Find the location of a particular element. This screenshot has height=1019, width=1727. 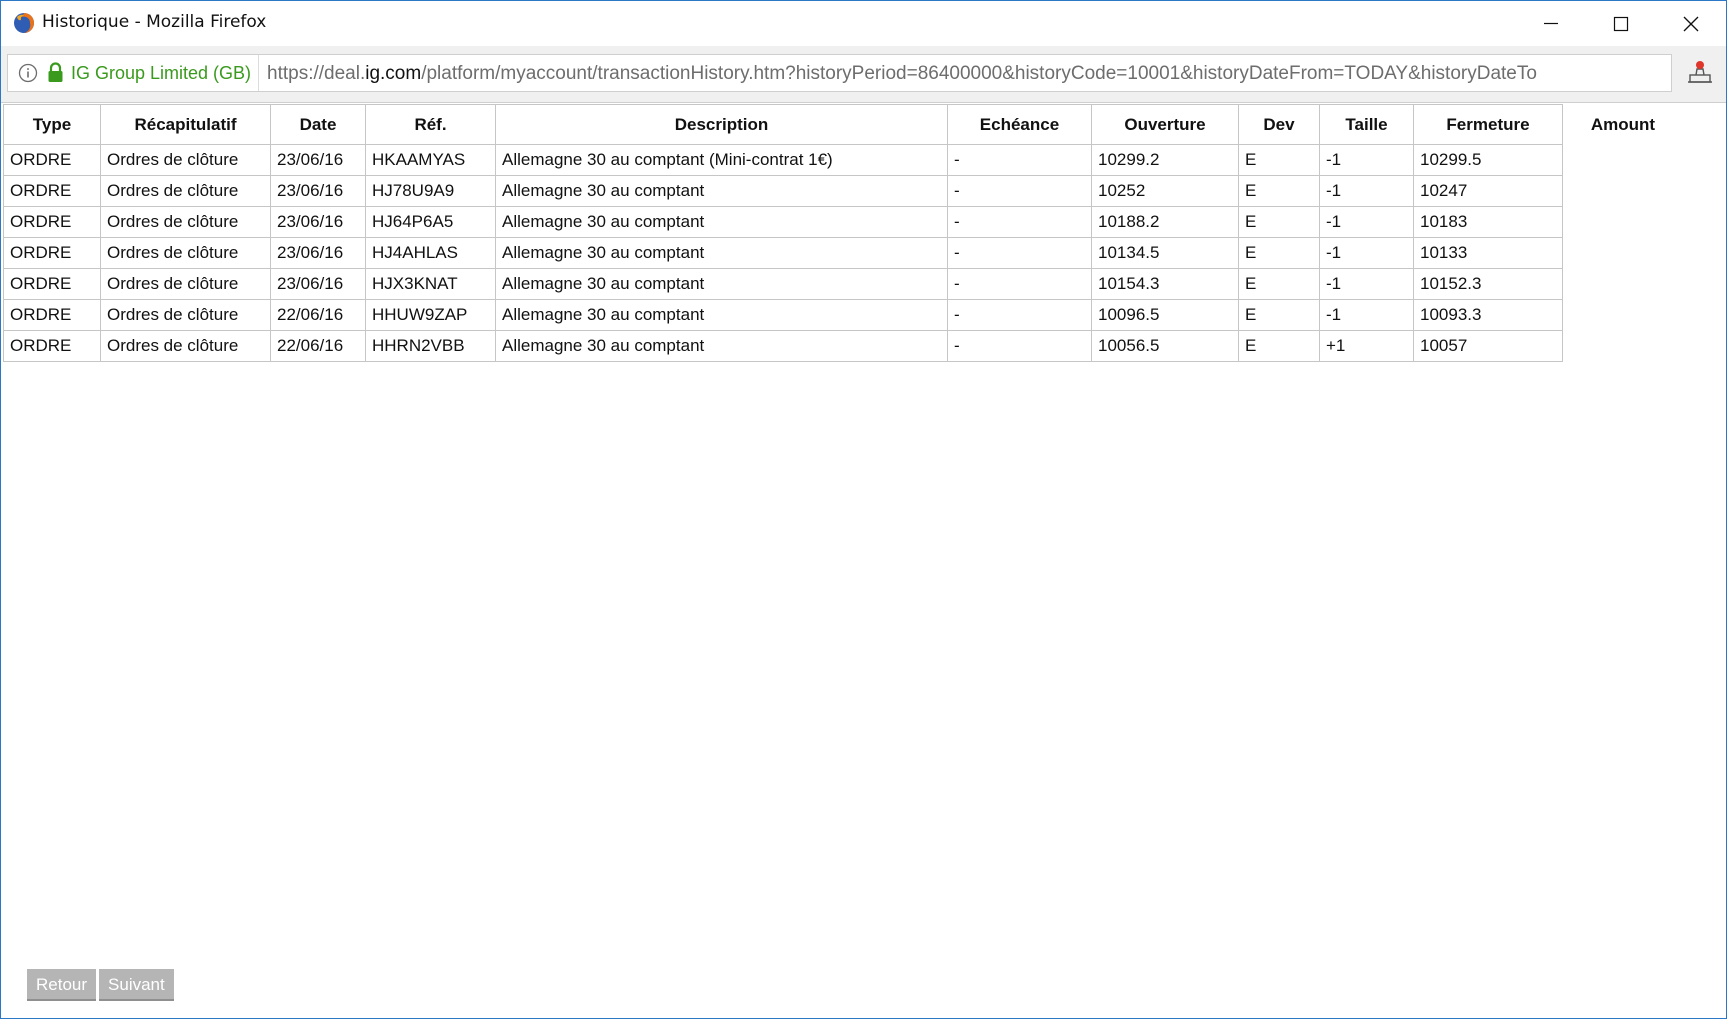

title-bar: Historique - Mozilla Firefox is located at coordinates (863, 23).